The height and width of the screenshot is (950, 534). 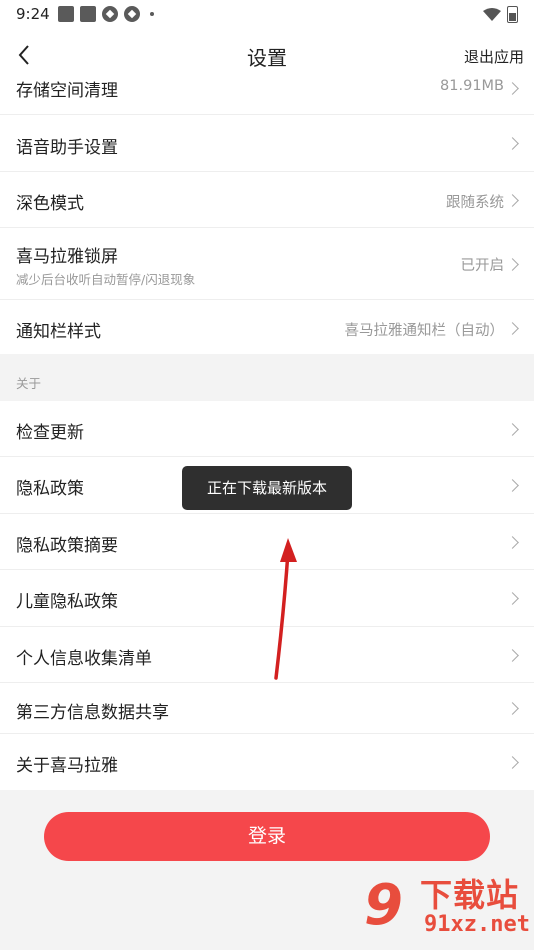 I want to click on about-item-label: 第三方信息数据共享, so click(x=92, y=713).